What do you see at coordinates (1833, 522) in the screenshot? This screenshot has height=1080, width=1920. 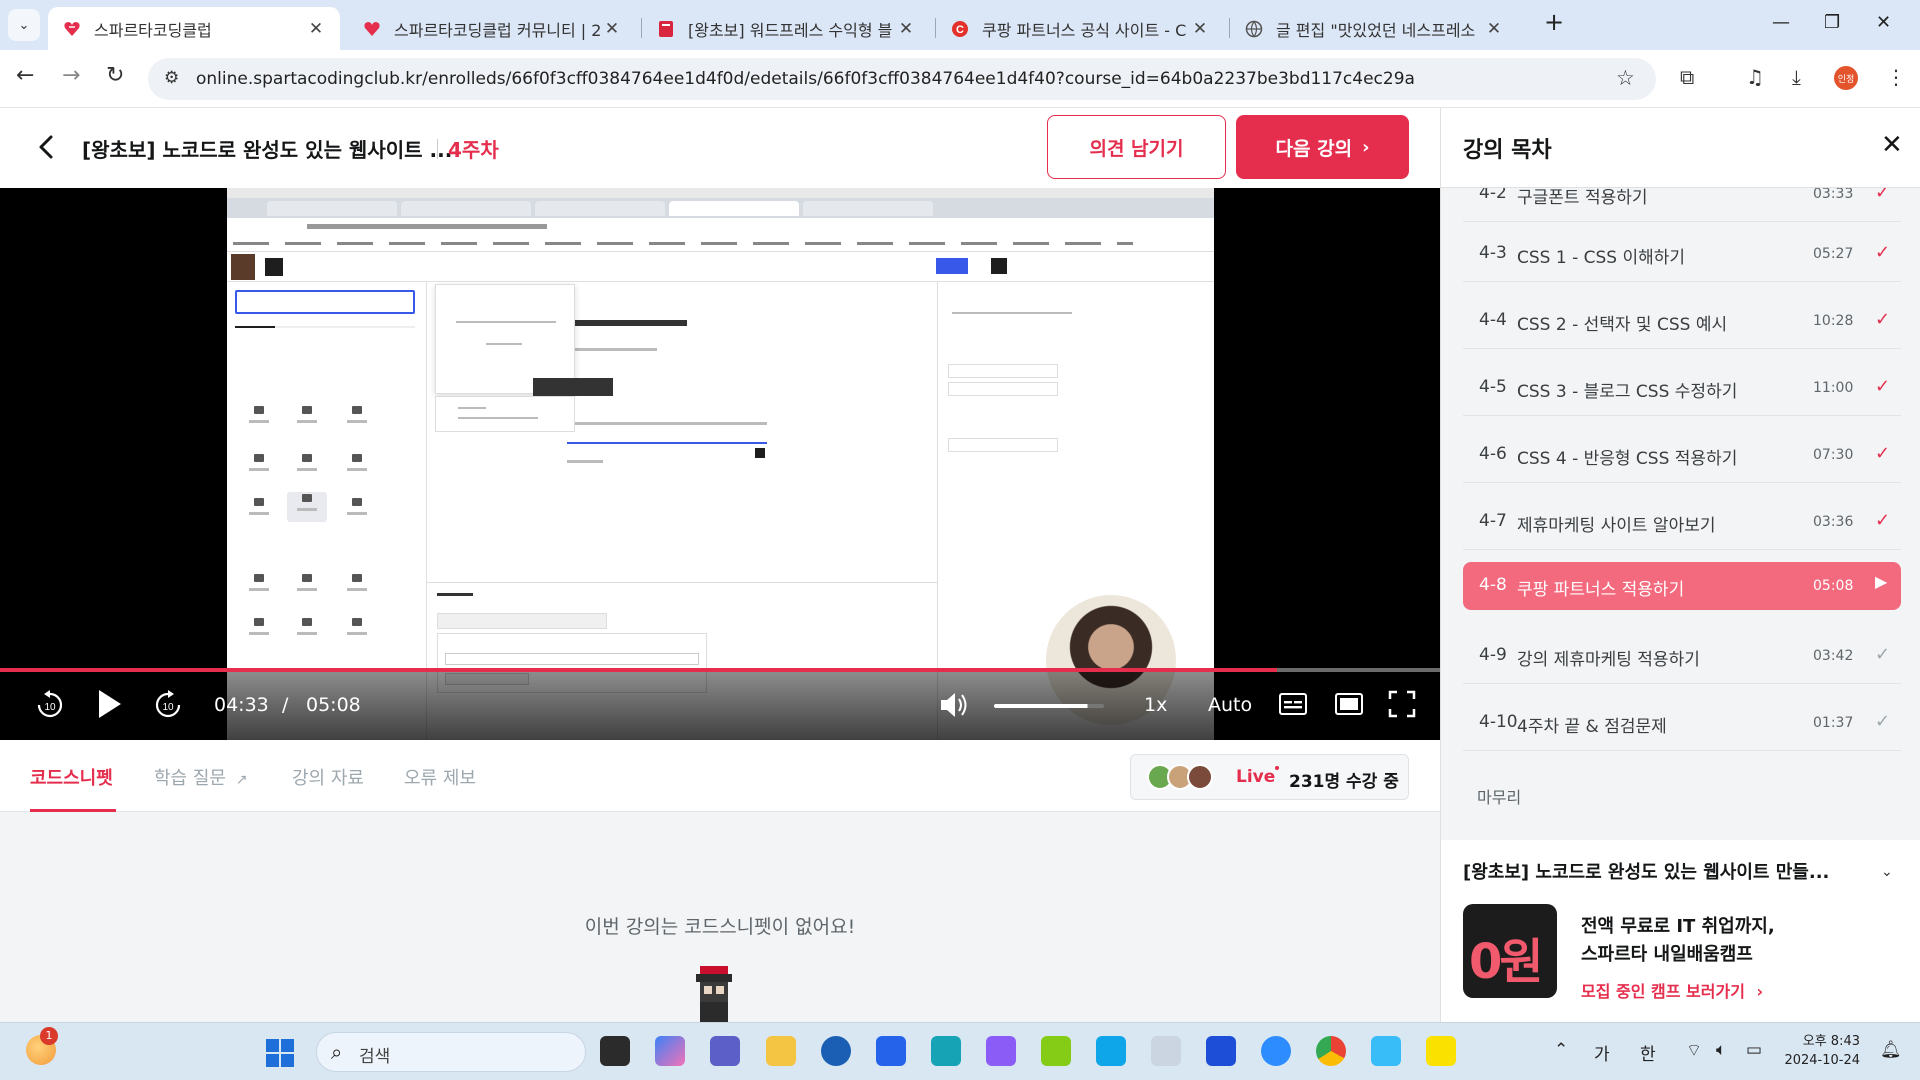 I see `lecture-duration: 03:36` at bounding box center [1833, 522].